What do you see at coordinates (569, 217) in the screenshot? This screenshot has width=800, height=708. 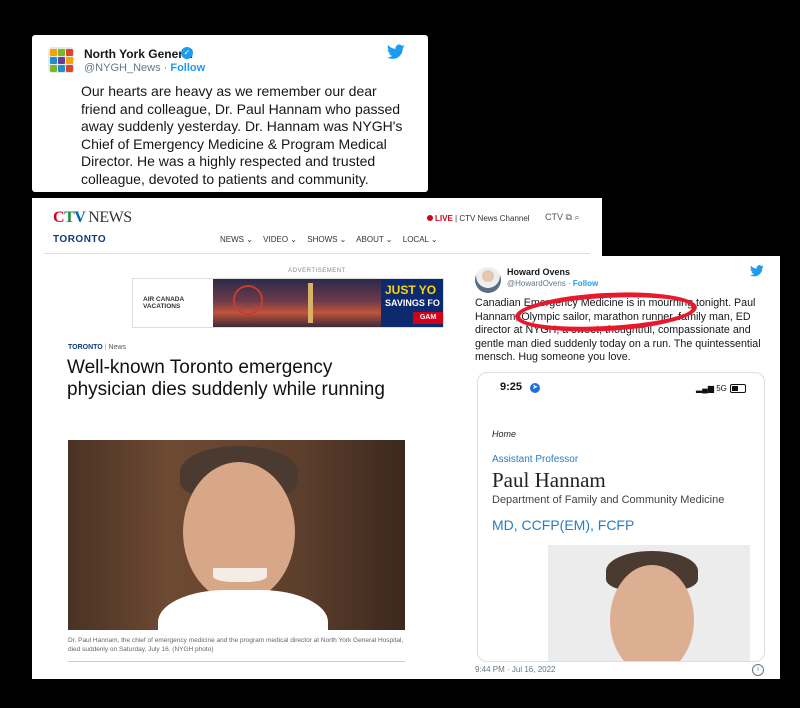 I see `external-link-icon: ⧉` at bounding box center [569, 217].